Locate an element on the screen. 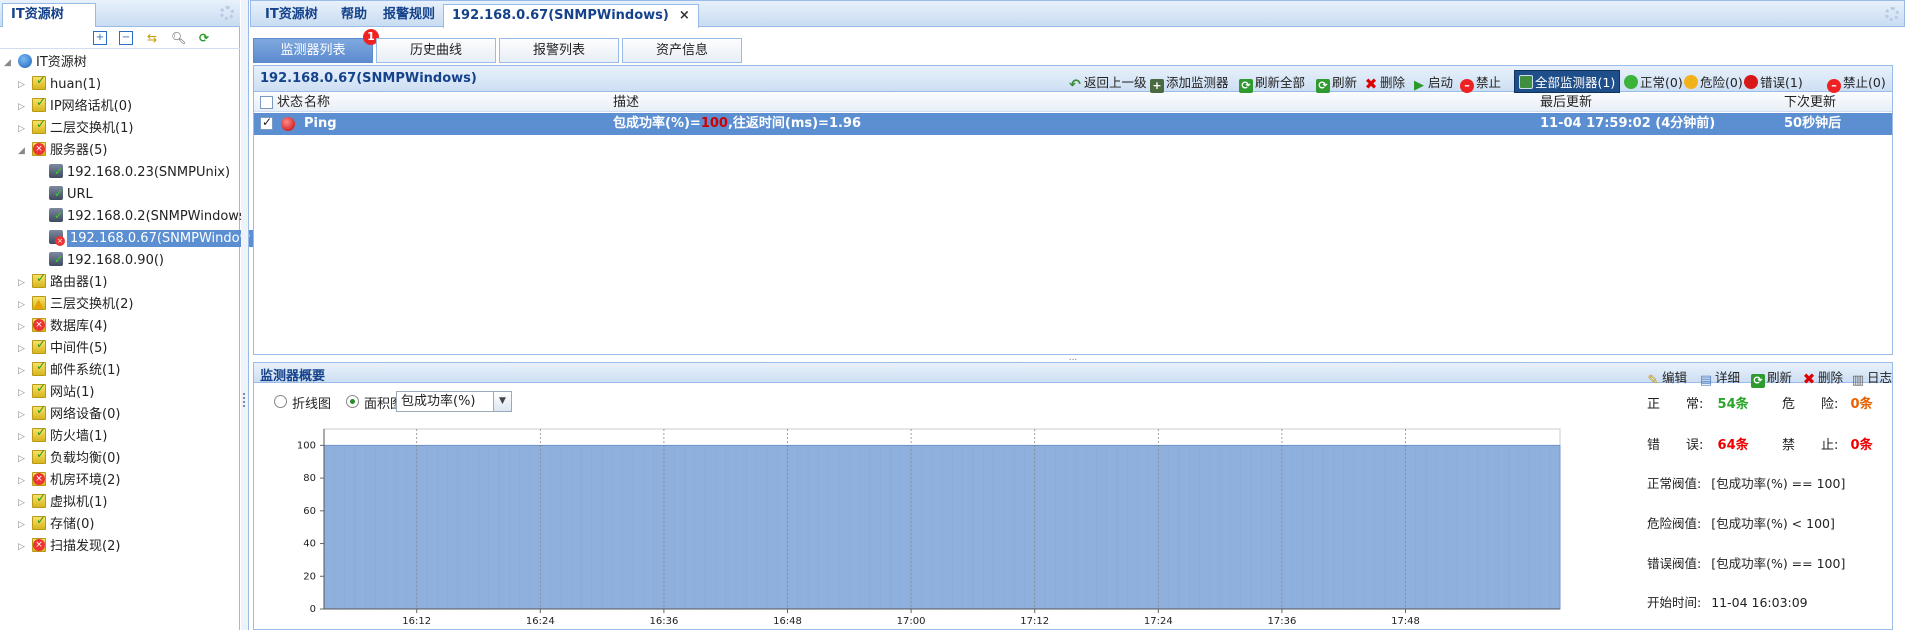  expand-all-icon: + is located at coordinates (100, 38).